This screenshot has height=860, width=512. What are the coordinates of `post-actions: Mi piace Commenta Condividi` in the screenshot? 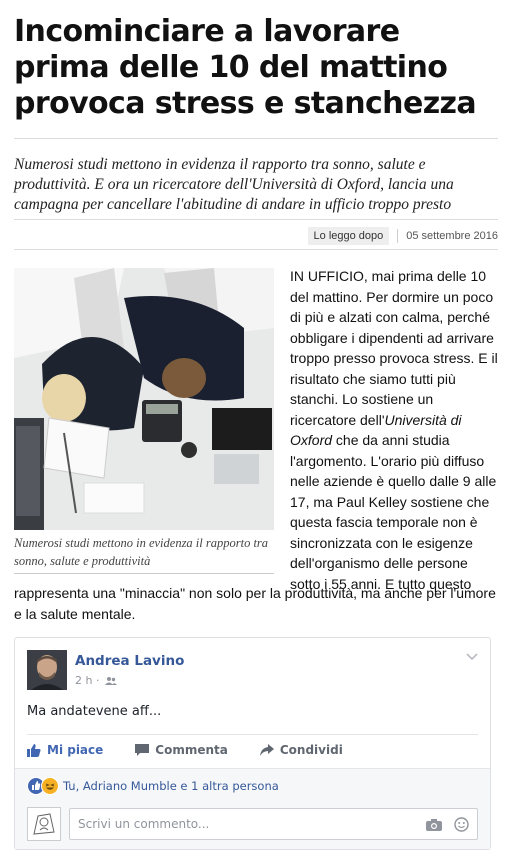 It's located at (252, 750).